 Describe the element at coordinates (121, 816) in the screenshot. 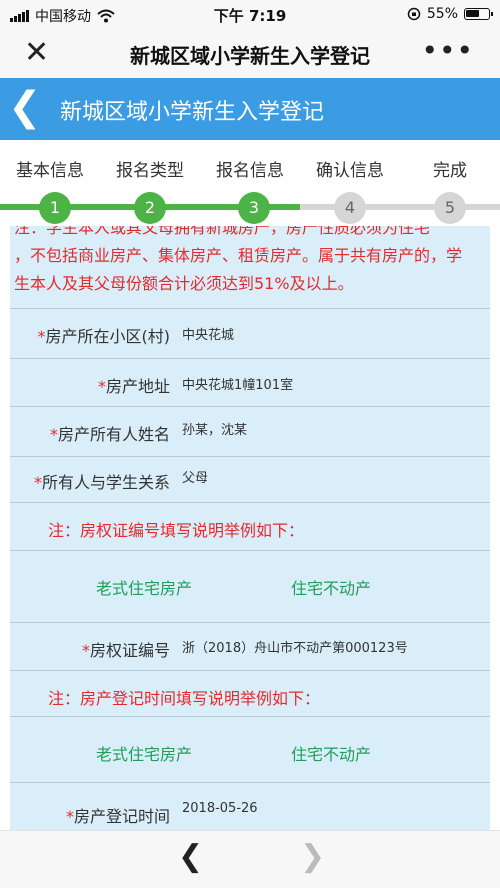

I see `field-label-text: 房产登记时间` at that location.